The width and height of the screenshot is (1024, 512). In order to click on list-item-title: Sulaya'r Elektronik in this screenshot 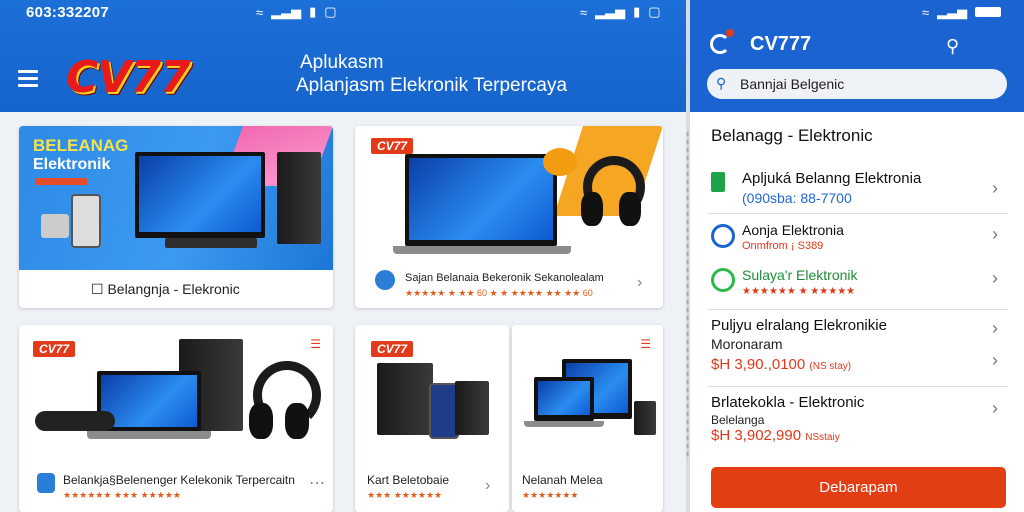, I will do `click(800, 275)`.